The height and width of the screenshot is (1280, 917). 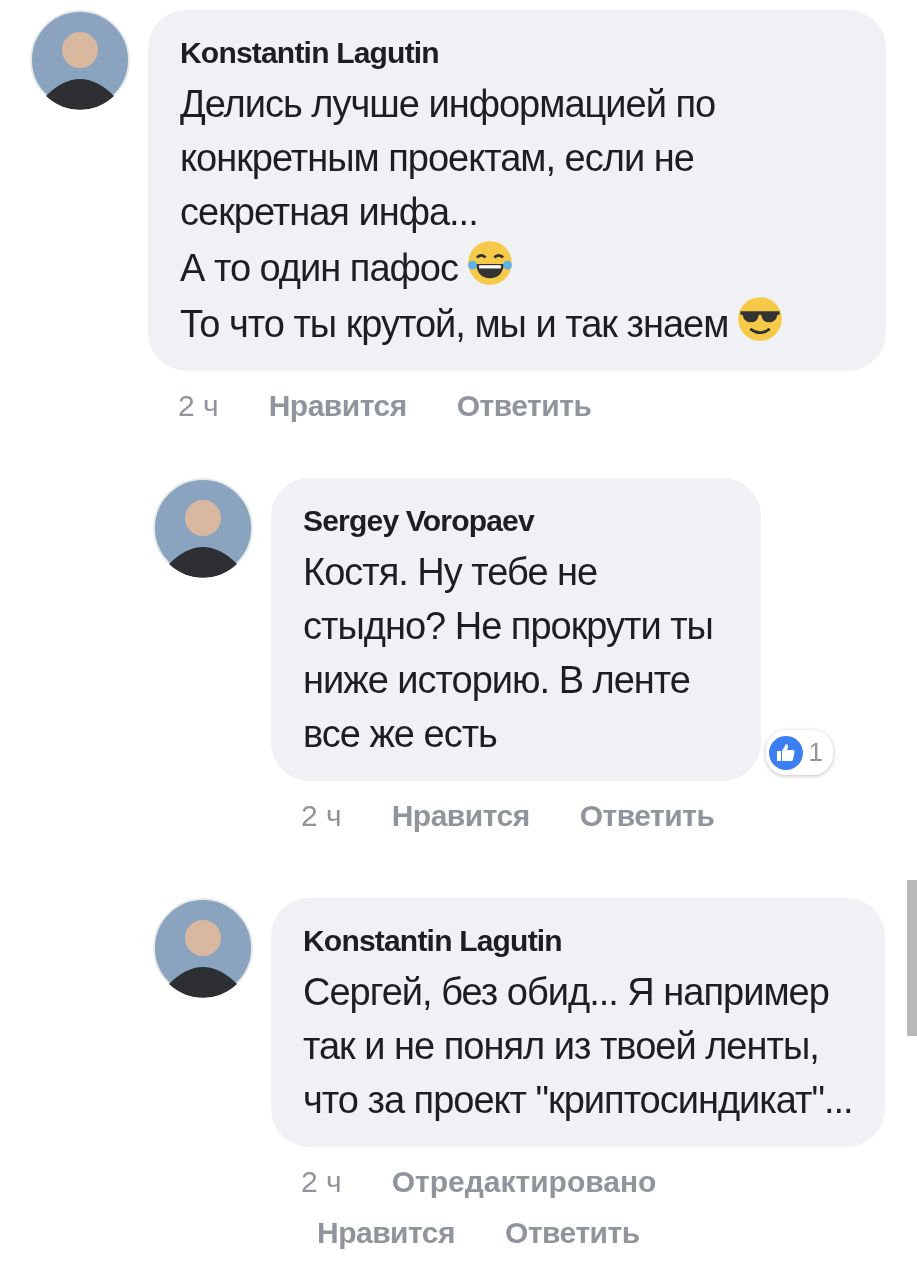 I want to click on sunglasses-emoji-icon, so click(x=760, y=319).